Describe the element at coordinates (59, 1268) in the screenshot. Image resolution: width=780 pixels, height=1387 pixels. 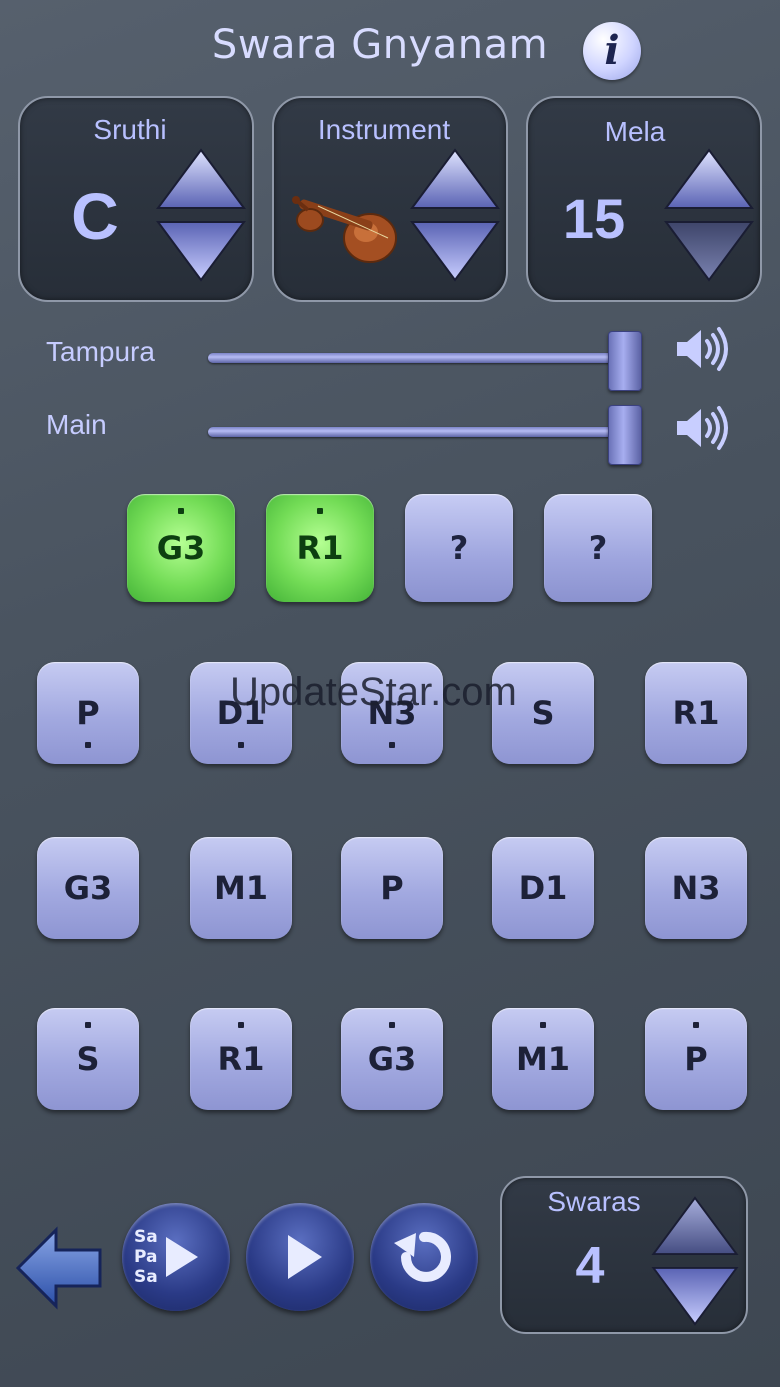
I see `back-arrow-icon` at that location.